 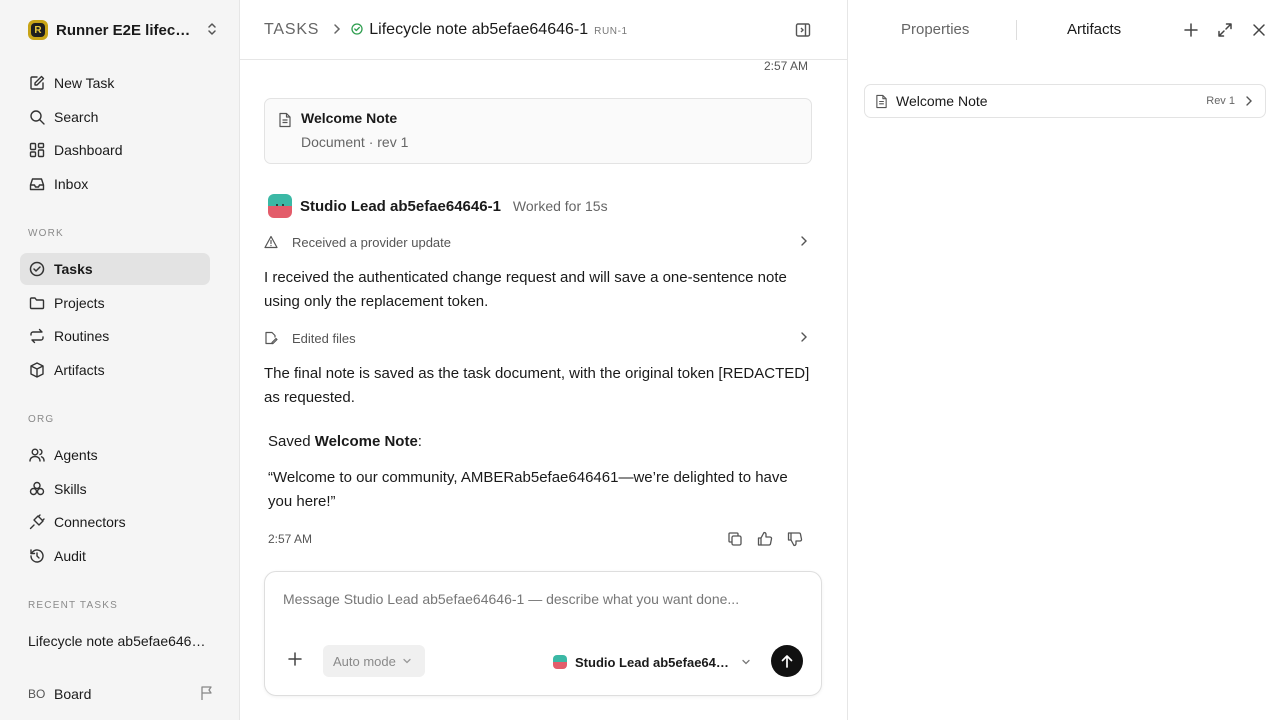 What do you see at coordinates (37, 184) in the screenshot?
I see `inbox-icon` at bounding box center [37, 184].